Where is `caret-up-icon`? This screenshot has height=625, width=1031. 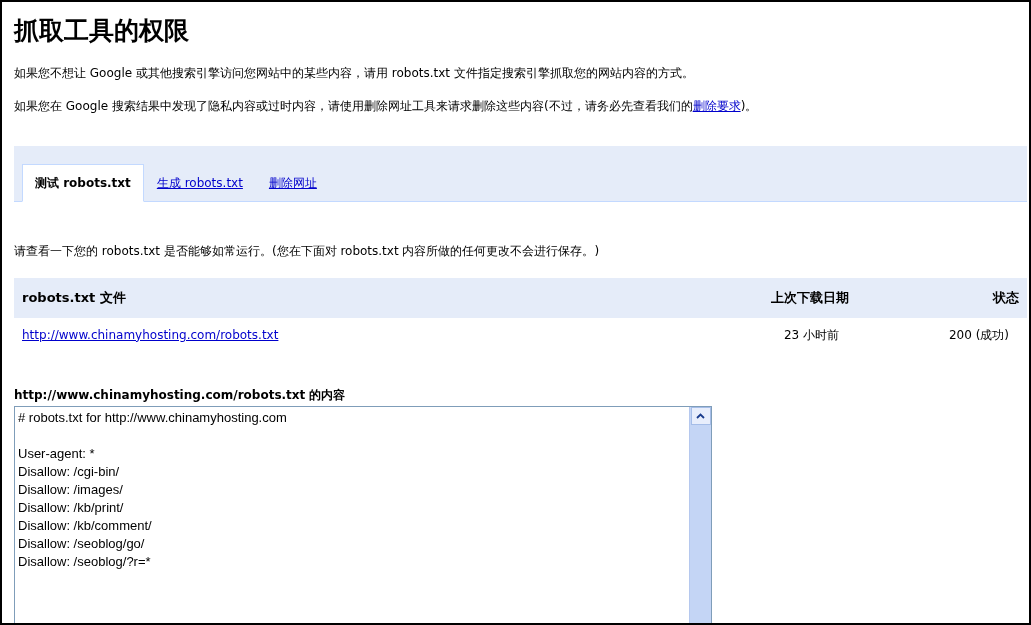
caret-up-icon is located at coordinates (700, 415).